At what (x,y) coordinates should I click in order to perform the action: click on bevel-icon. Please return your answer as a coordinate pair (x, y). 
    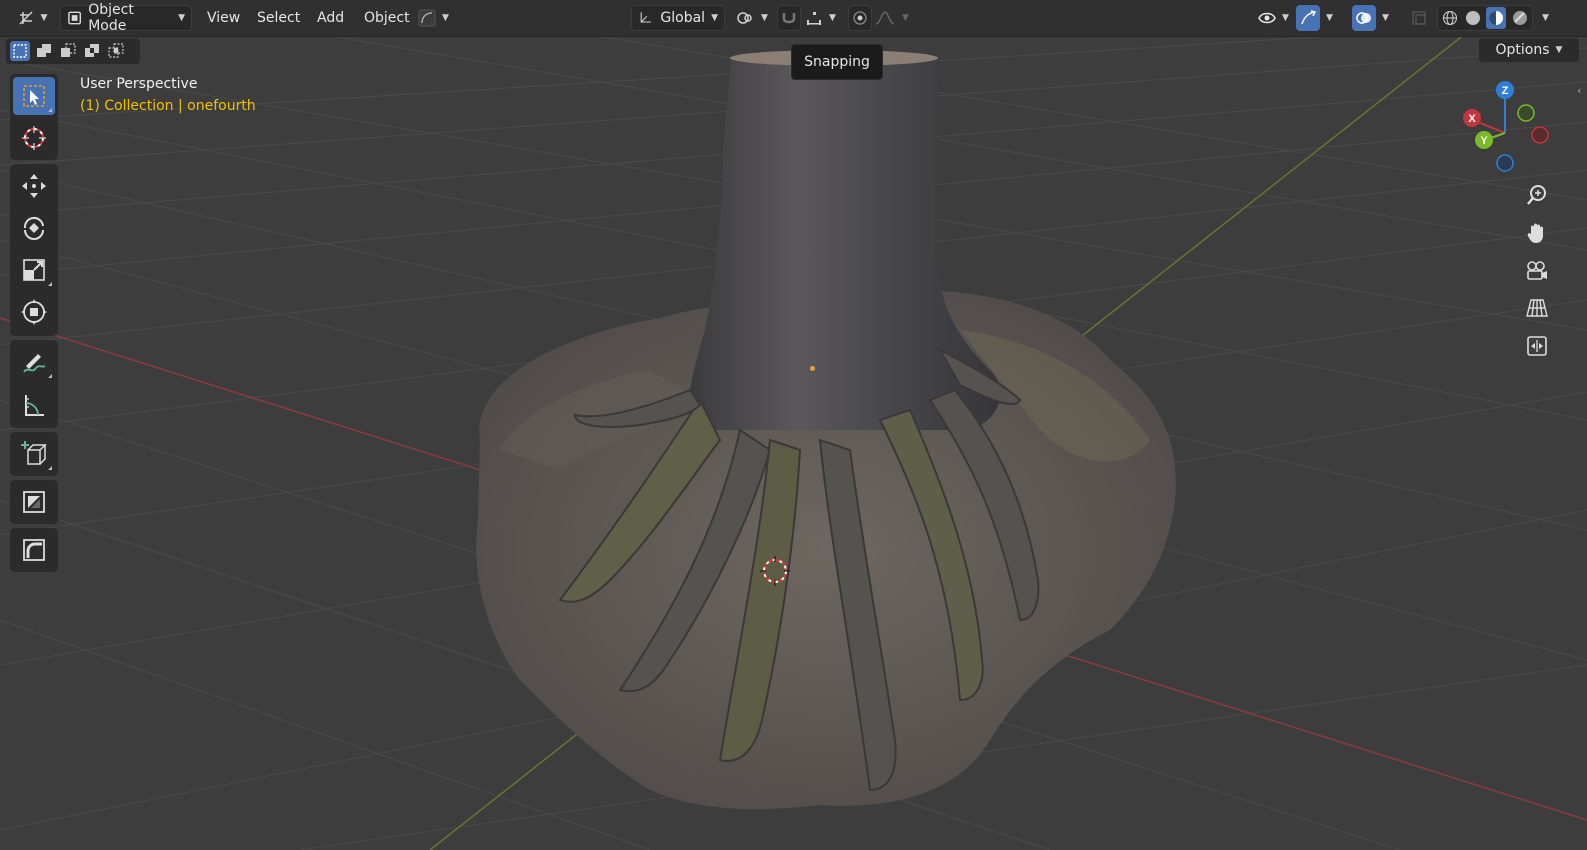
    Looking at the image, I should click on (34, 550).